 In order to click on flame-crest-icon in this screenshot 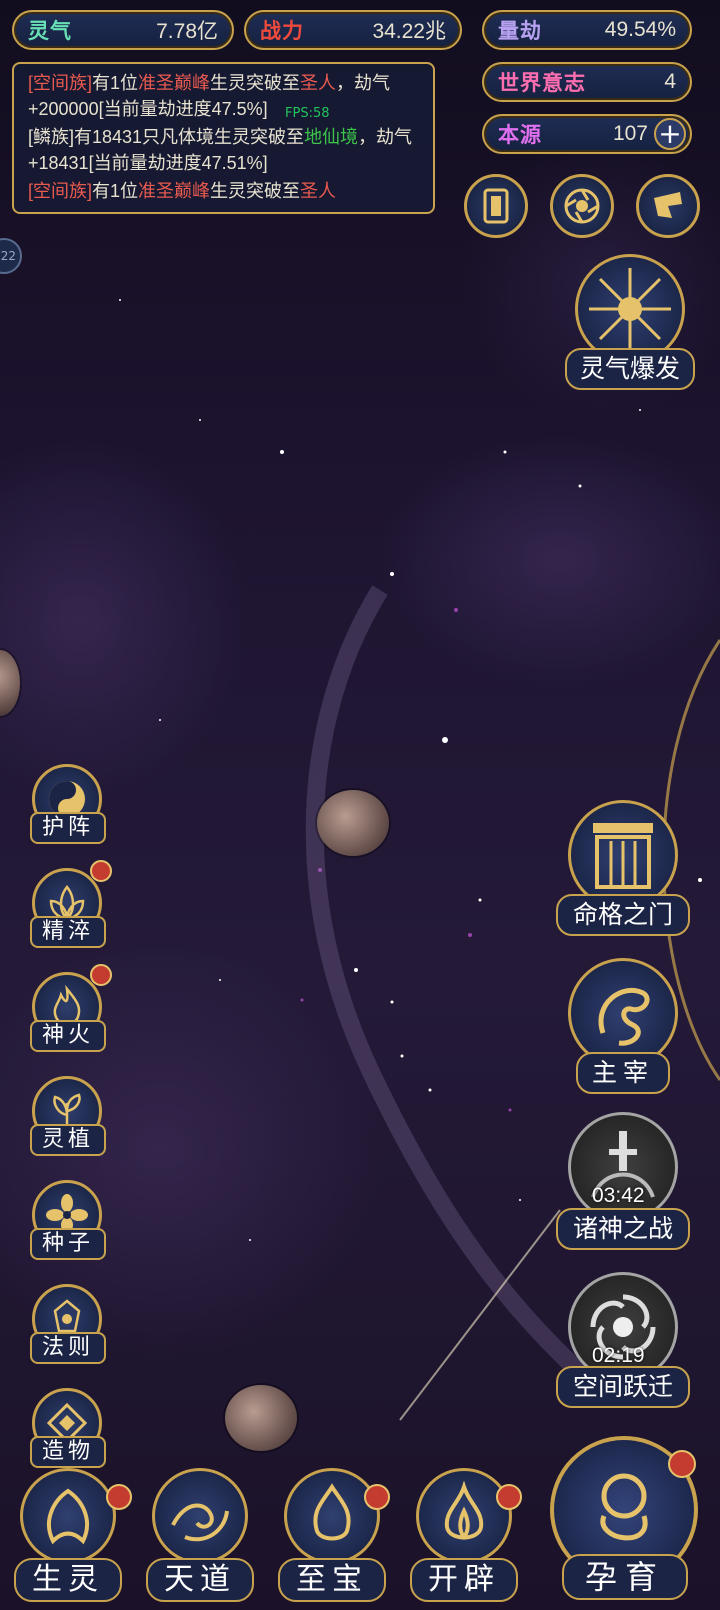, I will do `click(332, 1512)`.